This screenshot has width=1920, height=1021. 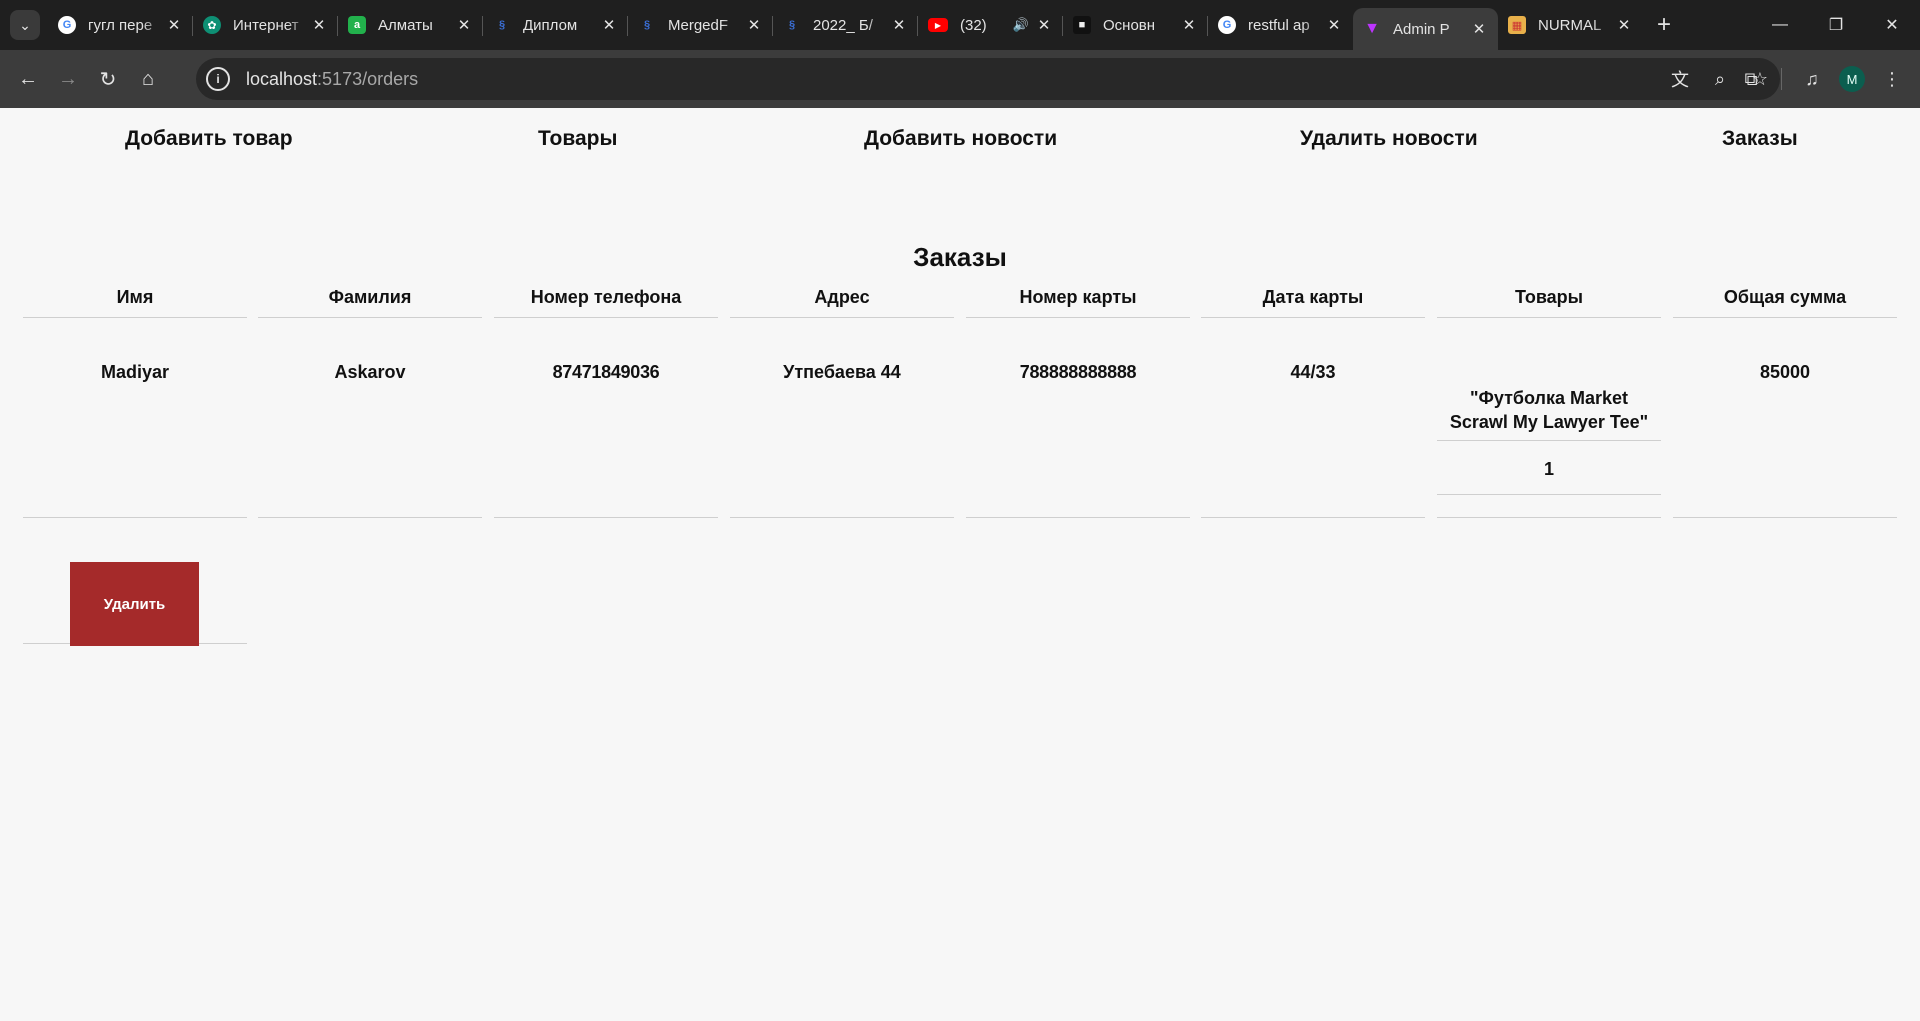 I want to click on column-header: Номер телефона, so click(x=606, y=300).